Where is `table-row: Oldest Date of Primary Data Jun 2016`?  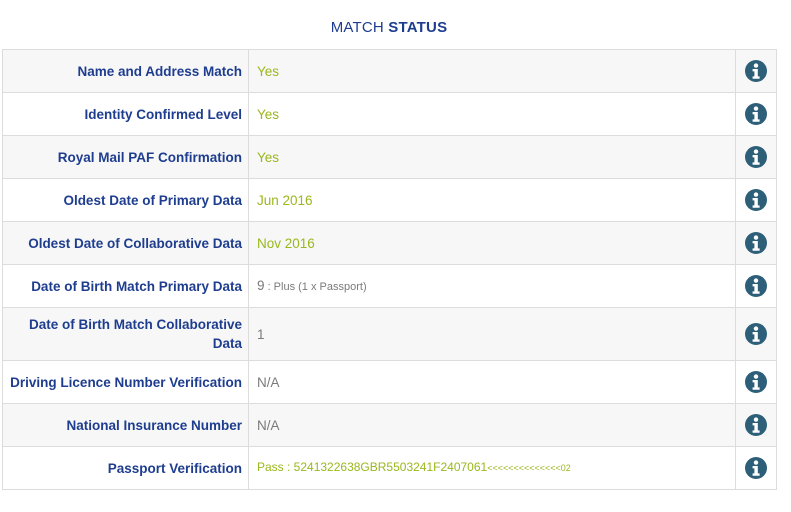
table-row: Oldest Date of Primary Data Jun 2016 is located at coordinates (389, 200).